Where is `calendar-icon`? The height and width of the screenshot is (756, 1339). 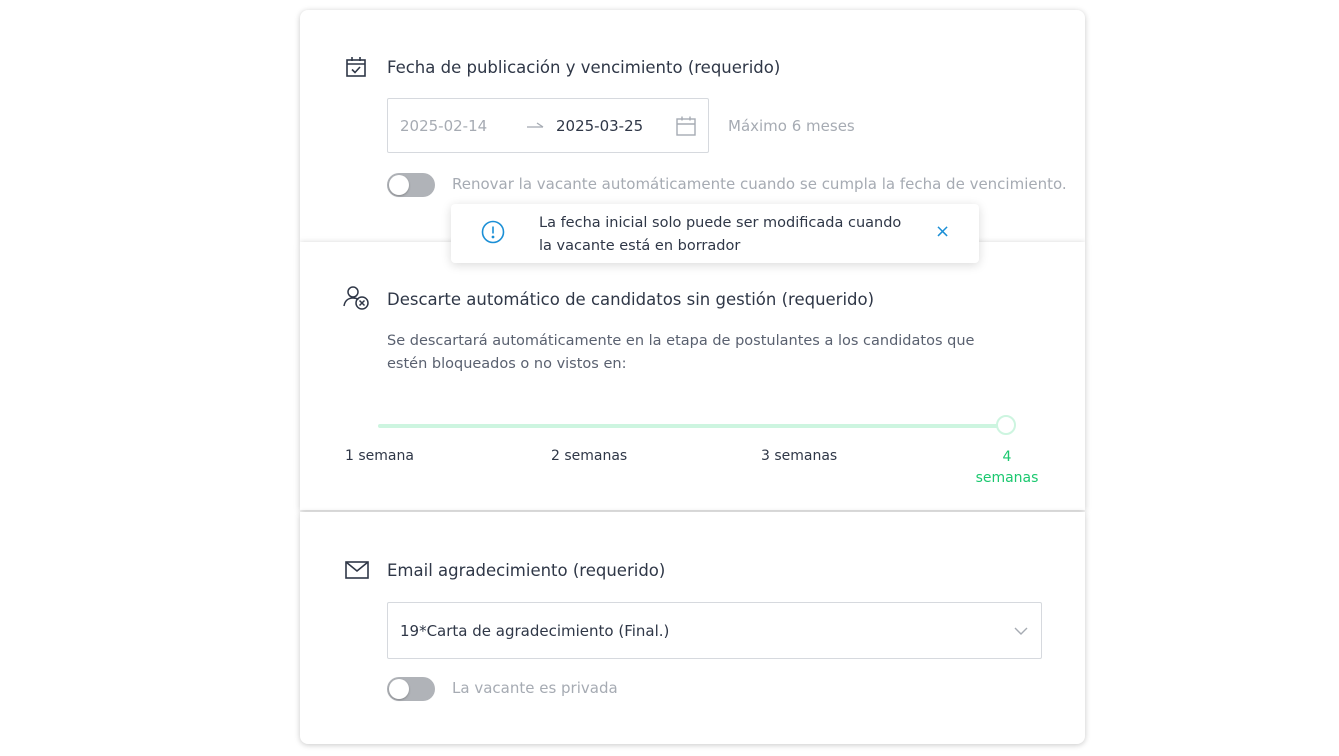 calendar-icon is located at coordinates (686, 128).